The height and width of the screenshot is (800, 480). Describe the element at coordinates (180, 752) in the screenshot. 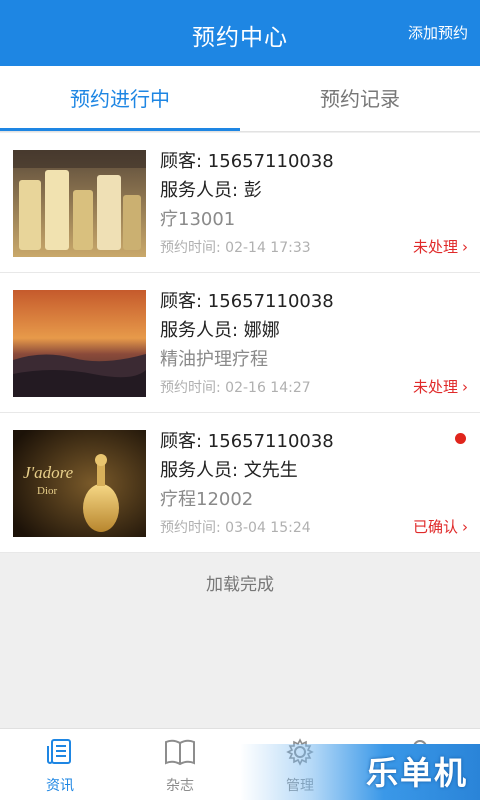

I see `book-icon` at that location.